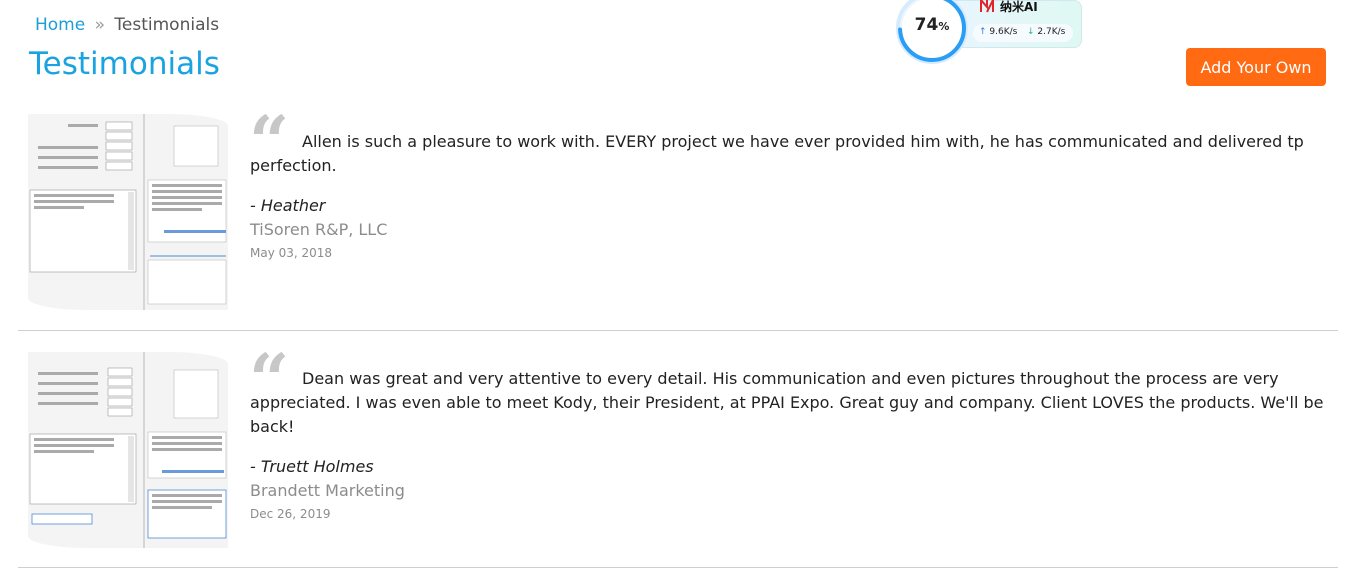 This screenshot has height=586, width=1354. What do you see at coordinates (1256, 67) in the screenshot?
I see `add-your-own-button: Add Your Own` at bounding box center [1256, 67].